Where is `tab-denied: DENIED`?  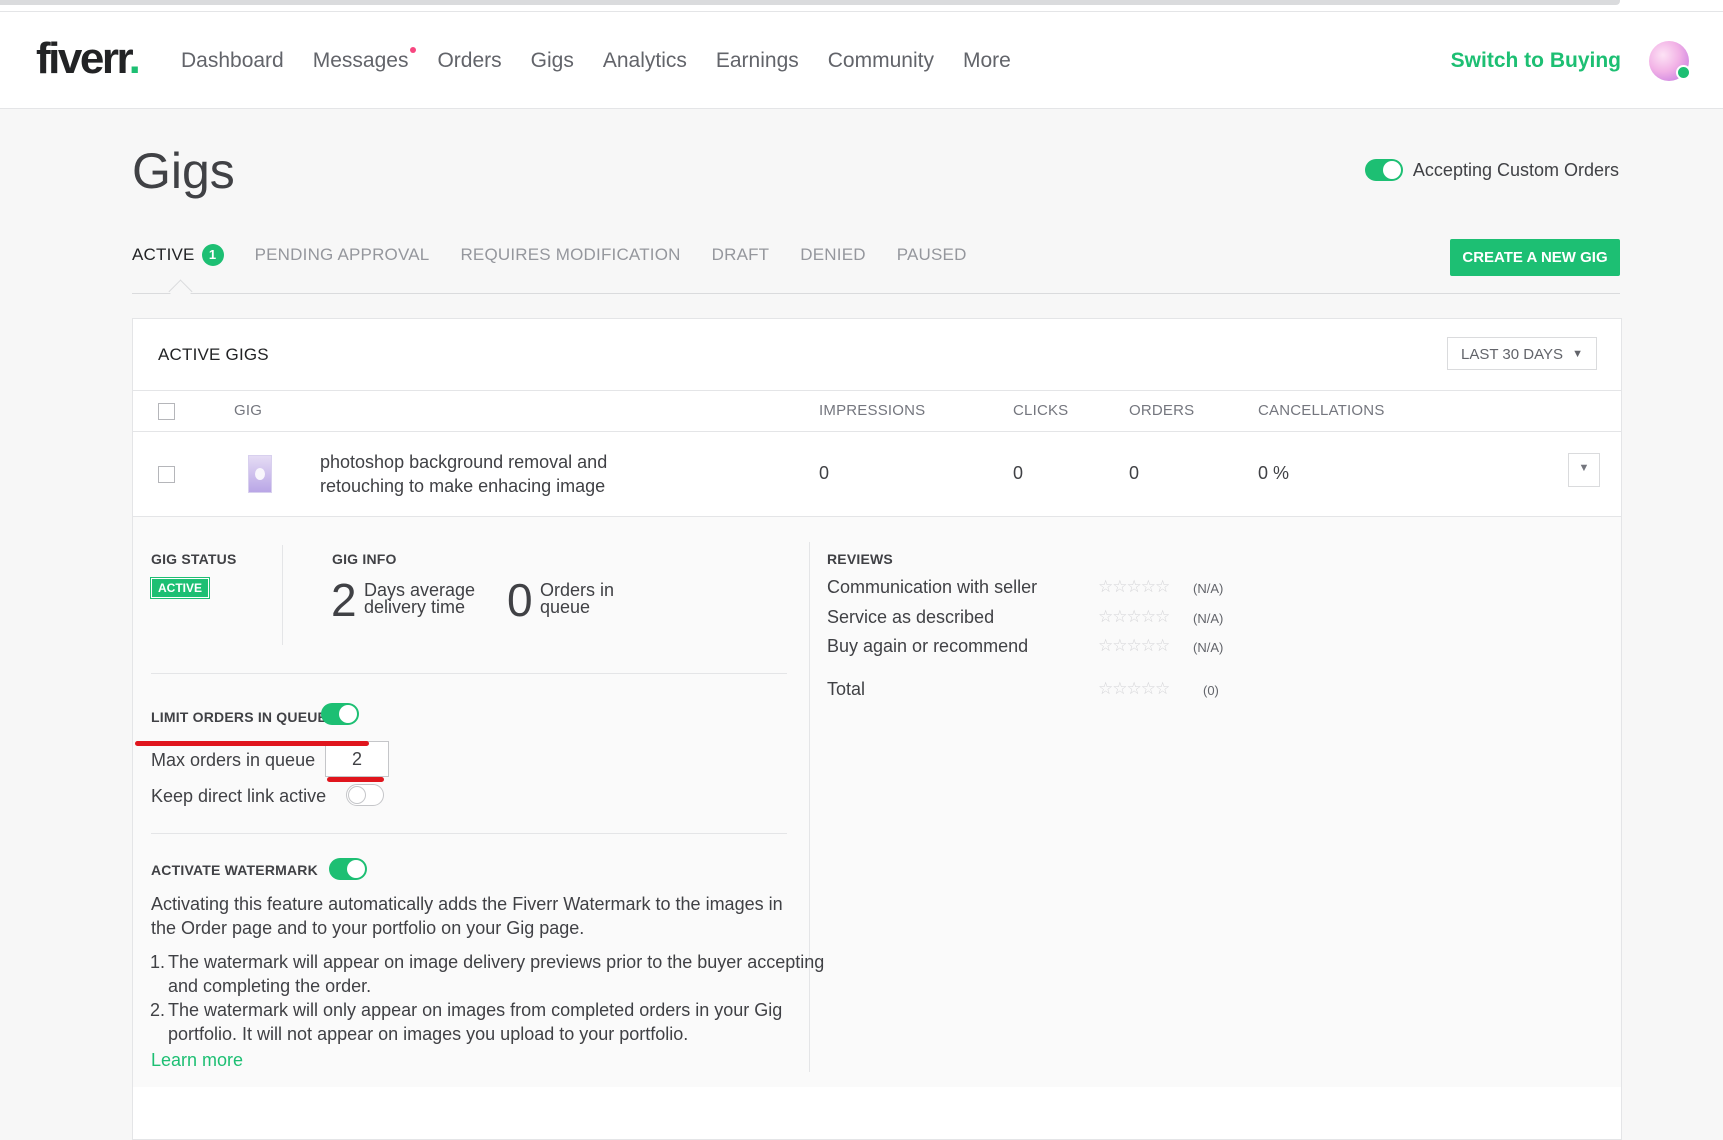 tab-denied: DENIED is located at coordinates (832, 255).